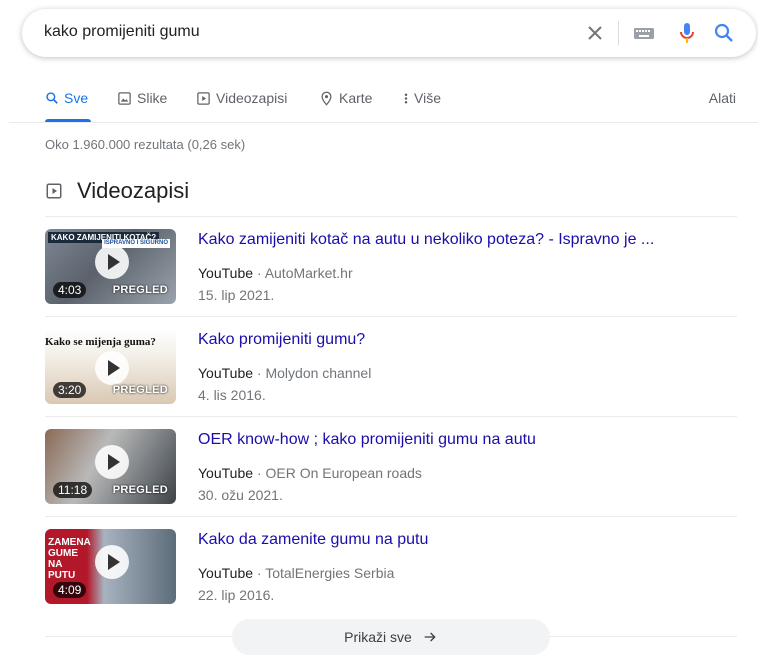  What do you see at coordinates (100, 342) in the screenshot?
I see `thumbnail-caption: Kako se mijenja guma?` at bounding box center [100, 342].